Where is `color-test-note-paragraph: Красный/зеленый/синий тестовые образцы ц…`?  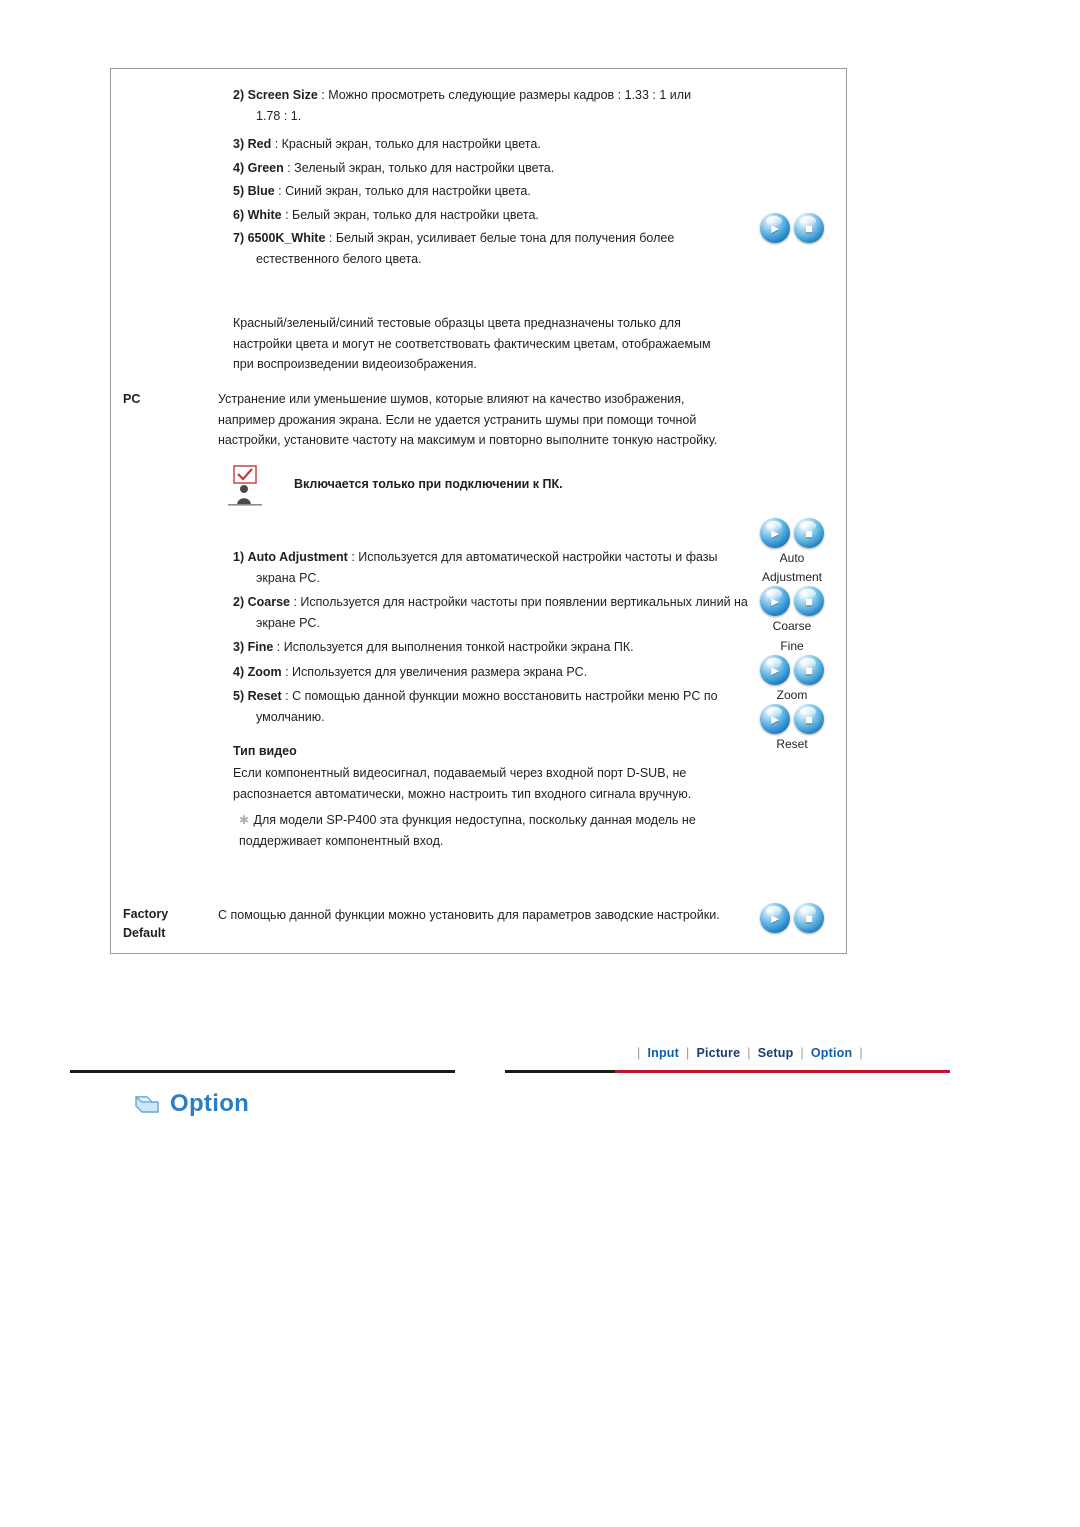
color-test-note-paragraph: Красный/зеленый/синий тестовые образцы ц… is located at coordinates (472, 343).